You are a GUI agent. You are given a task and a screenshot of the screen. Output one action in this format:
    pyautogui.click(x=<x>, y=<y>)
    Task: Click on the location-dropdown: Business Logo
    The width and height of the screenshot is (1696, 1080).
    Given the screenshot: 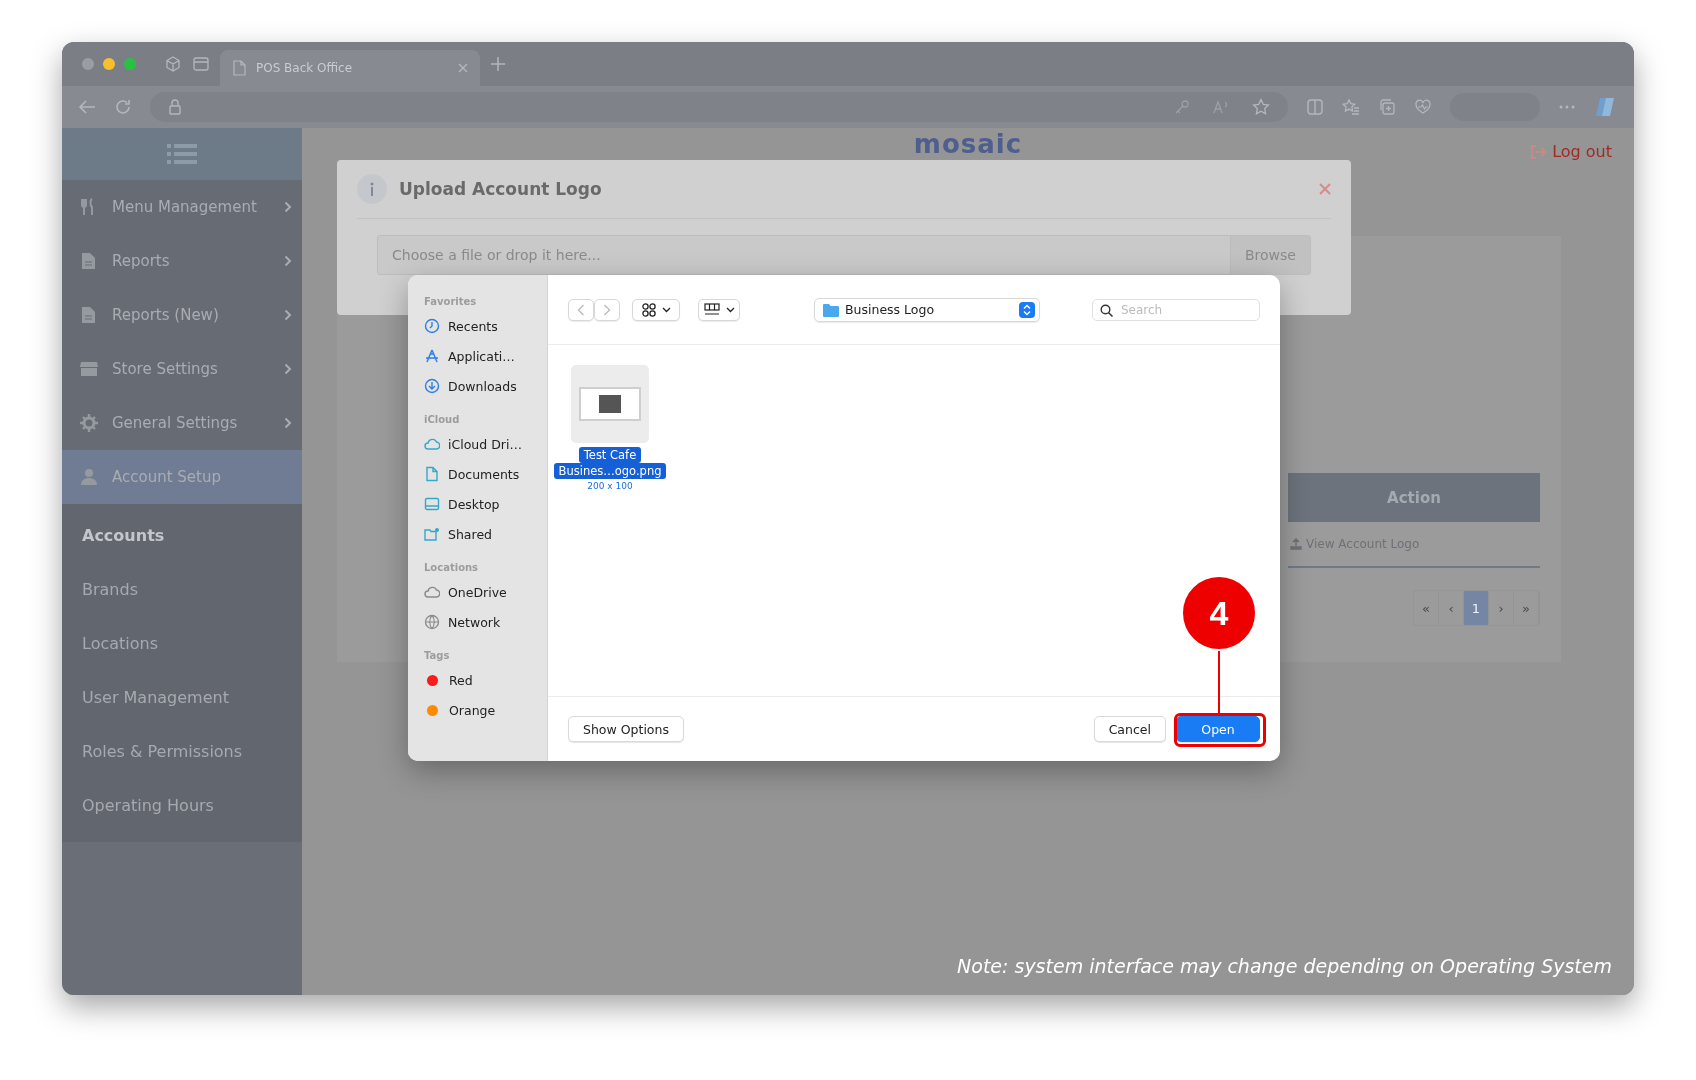 What is the action you would take?
    pyautogui.click(x=927, y=309)
    